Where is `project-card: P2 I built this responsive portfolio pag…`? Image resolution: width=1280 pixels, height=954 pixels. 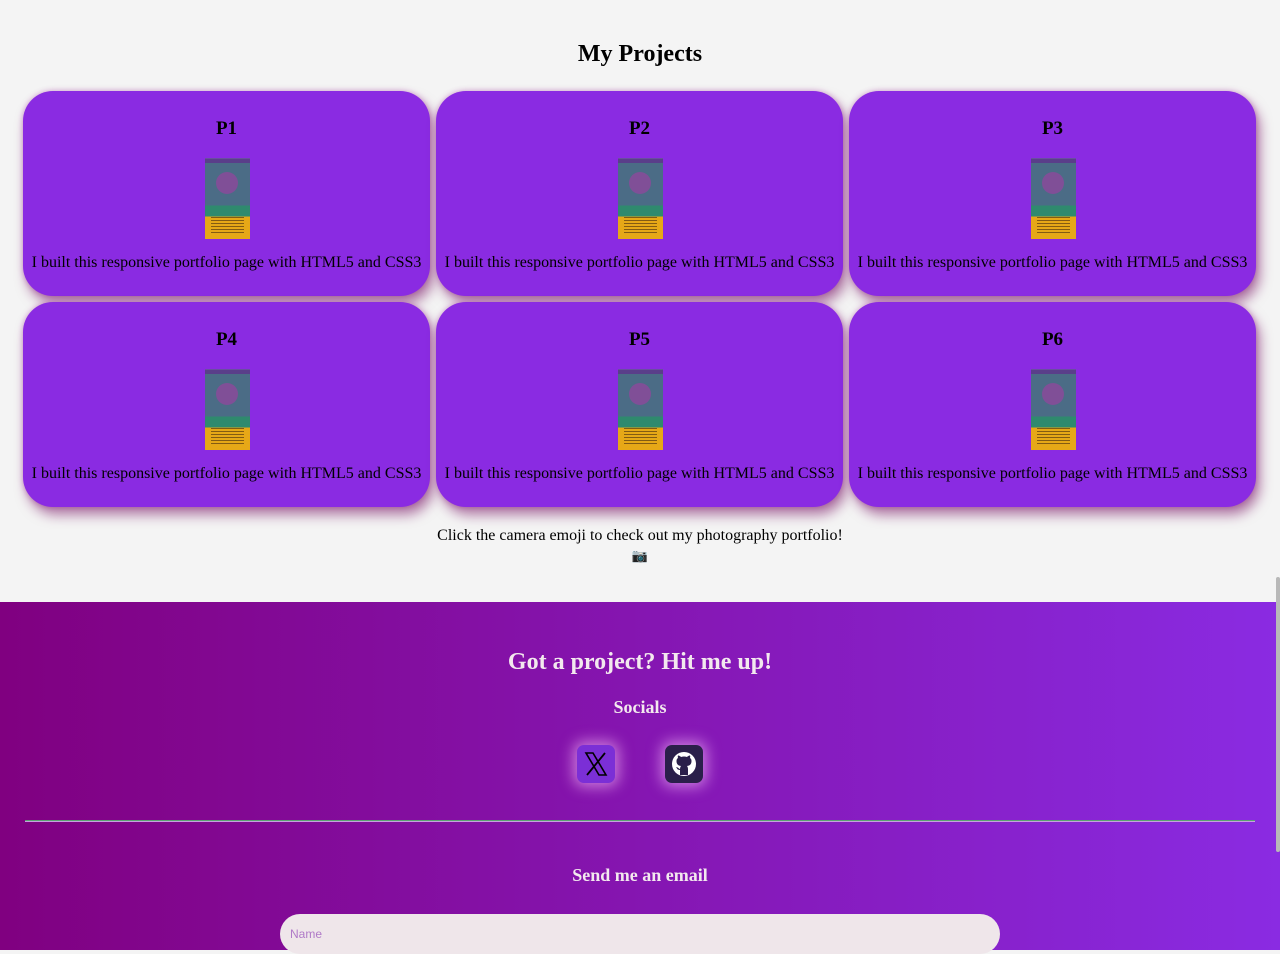
project-card: P2 I built this responsive portfolio pag… is located at coordinates (639, 193).